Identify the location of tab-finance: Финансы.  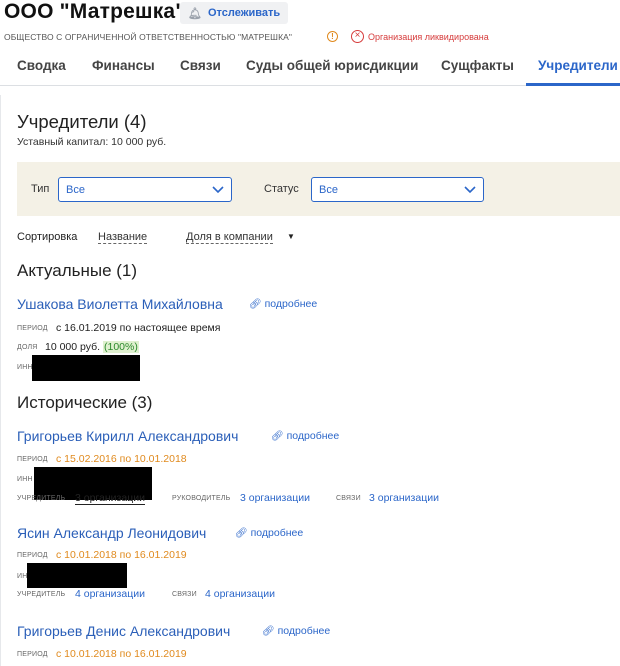
(123, 65).